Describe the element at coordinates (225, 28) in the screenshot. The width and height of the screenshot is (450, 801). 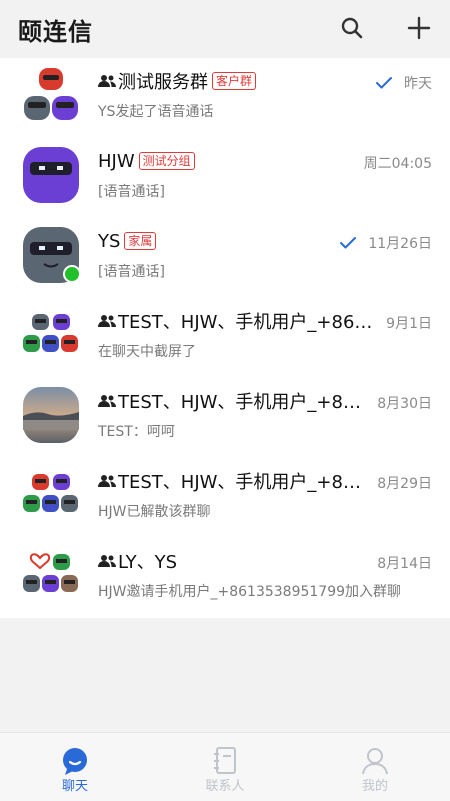
I see `app-header: 颐连信` at that location.